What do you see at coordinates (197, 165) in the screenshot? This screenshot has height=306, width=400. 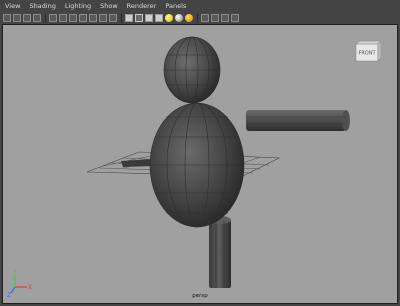 I see `body-mesh` at bounding box center [197, 165].